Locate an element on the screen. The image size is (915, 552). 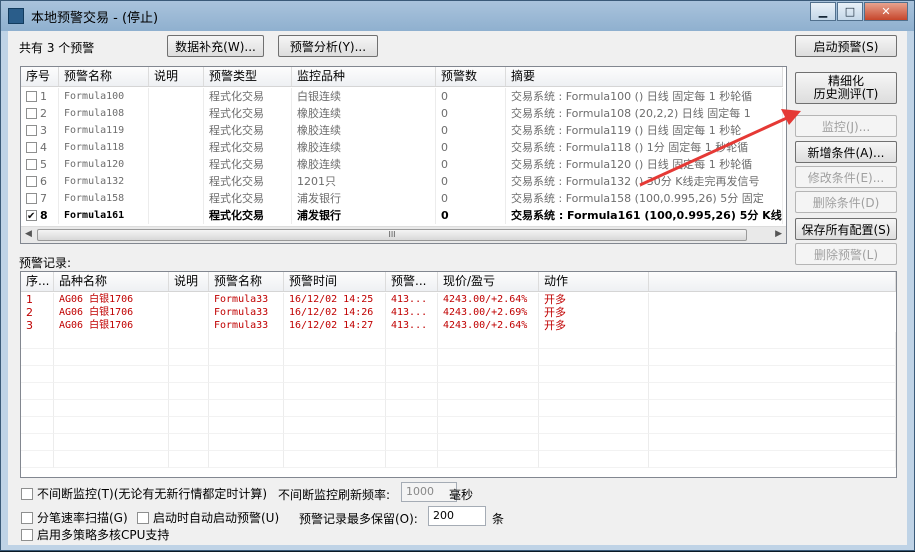
formula-name: Formula108 is located at coordinates (104, 113).